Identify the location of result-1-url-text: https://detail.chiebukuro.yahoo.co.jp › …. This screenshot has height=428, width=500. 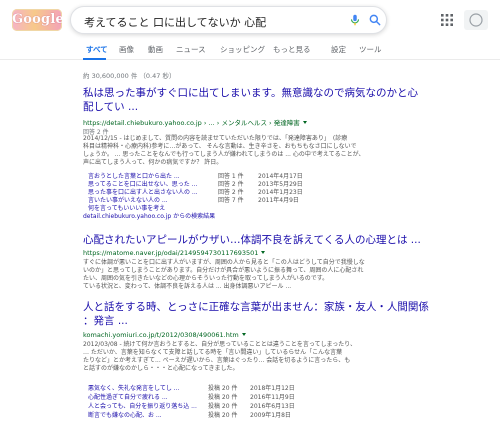
(191, 123).